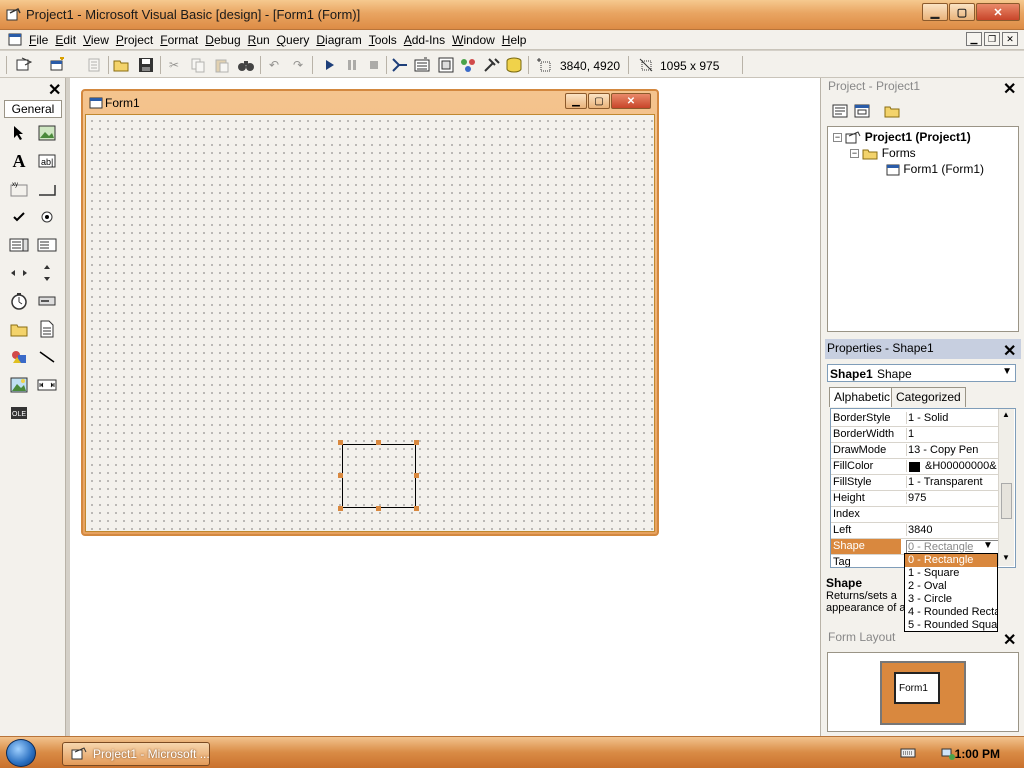 Image resolution: width=1024 pixels, height=768 pixels. I want to click on ole-tool-icon: OLE, so click(19, 413).